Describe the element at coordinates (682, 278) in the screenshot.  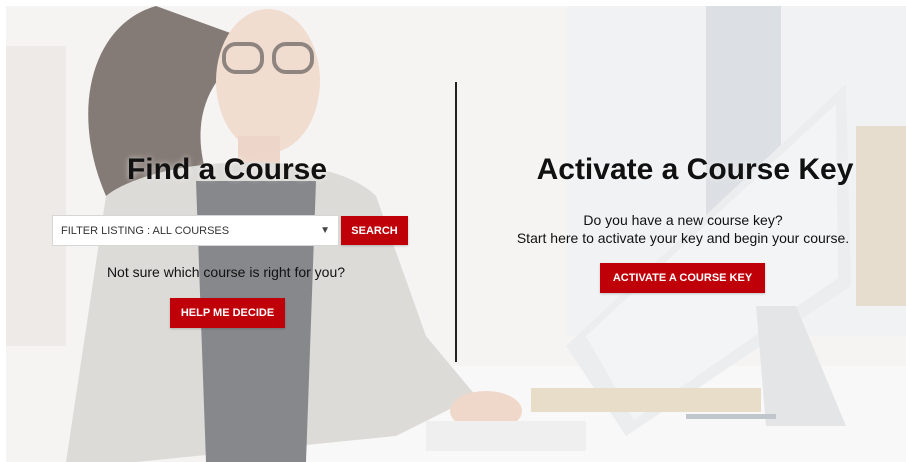
I see `activate-course-key-button: ACTIVATE A COURSE KEY` at that location.